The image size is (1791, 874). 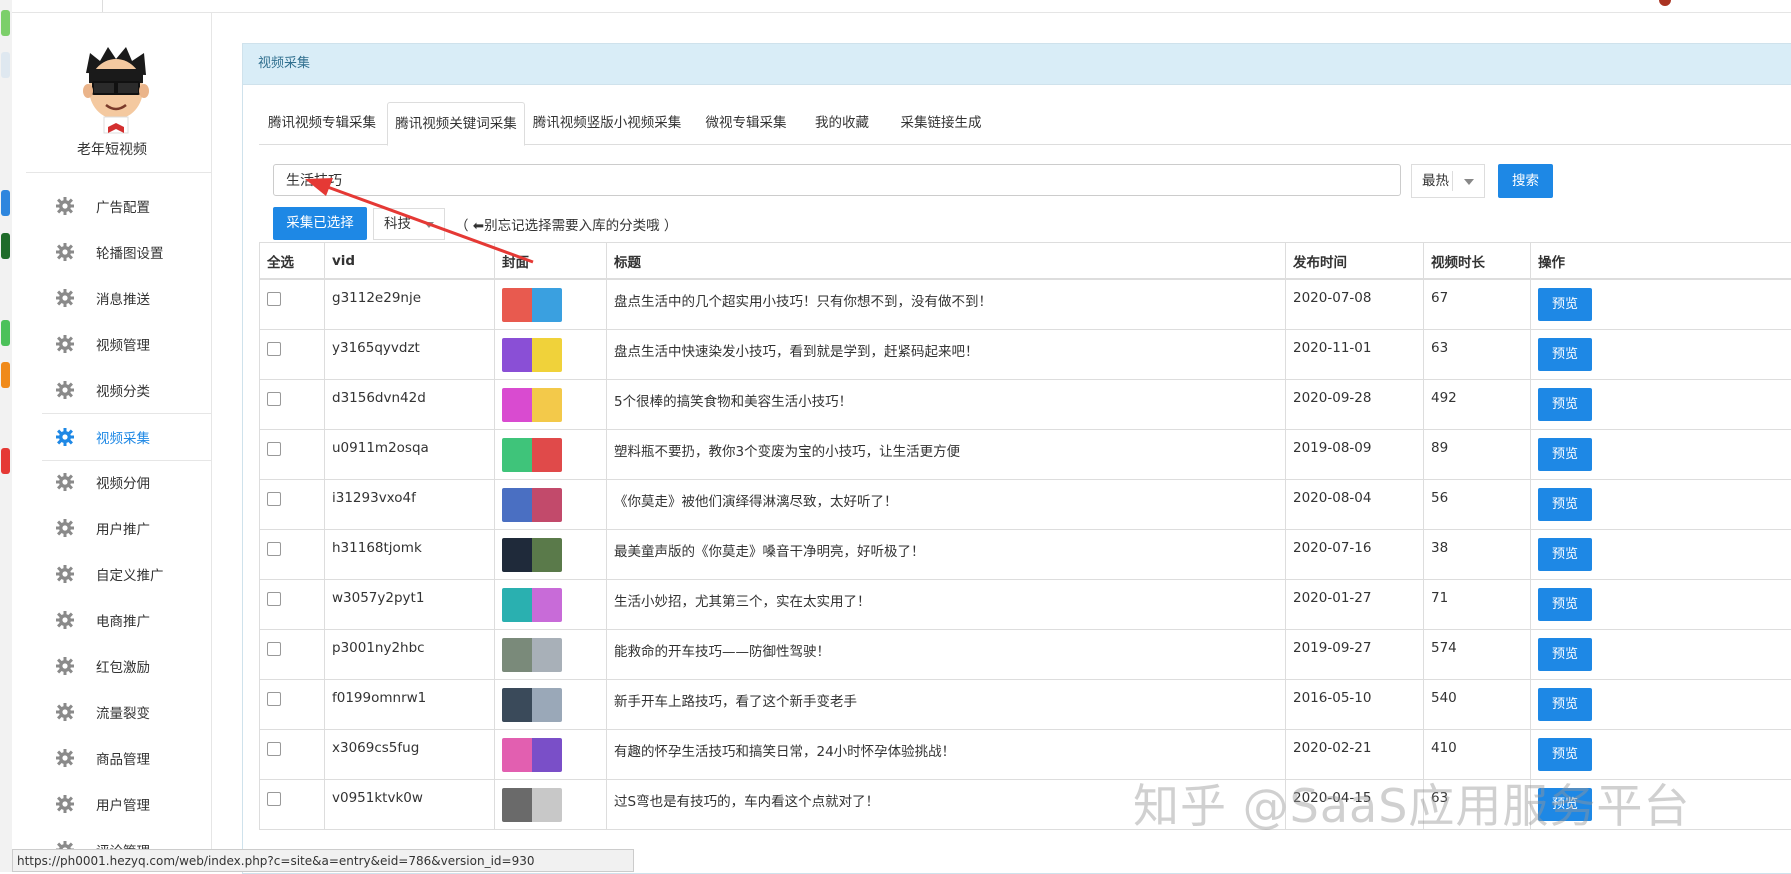 I want to click on search-button: 搜索, so click(x=1525, y=181).